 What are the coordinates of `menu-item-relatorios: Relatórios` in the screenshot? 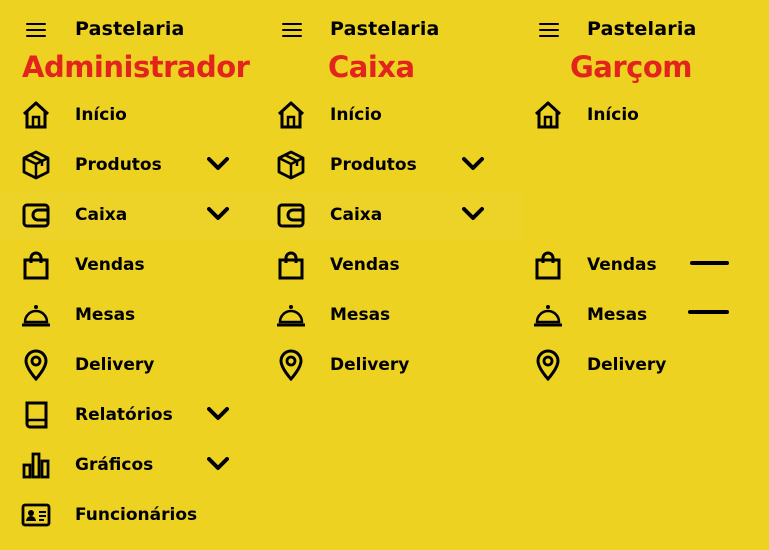 It's located at (129, 415).